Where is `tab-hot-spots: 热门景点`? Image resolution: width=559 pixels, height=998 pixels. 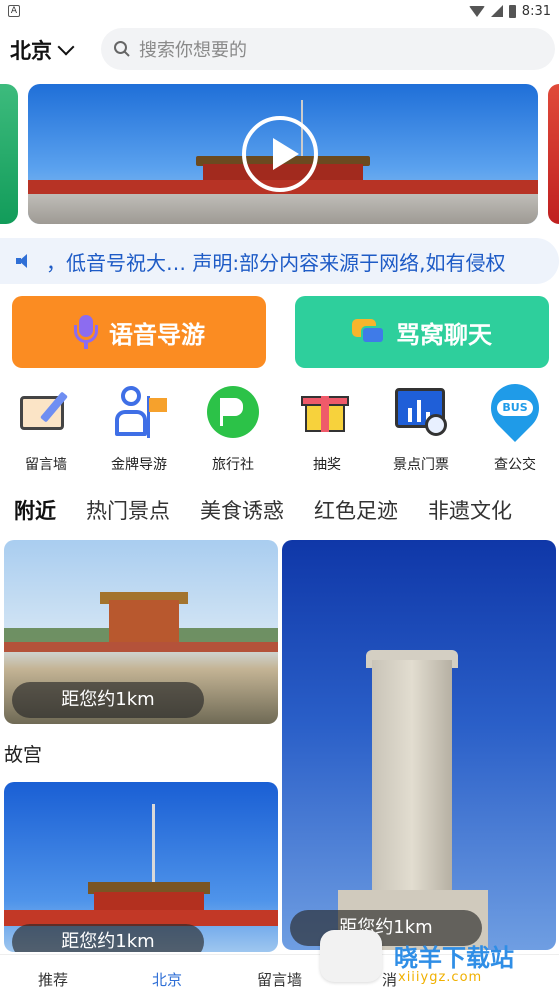
tab-hot-spots: 热门景点 is located at coordinates (128, 510).